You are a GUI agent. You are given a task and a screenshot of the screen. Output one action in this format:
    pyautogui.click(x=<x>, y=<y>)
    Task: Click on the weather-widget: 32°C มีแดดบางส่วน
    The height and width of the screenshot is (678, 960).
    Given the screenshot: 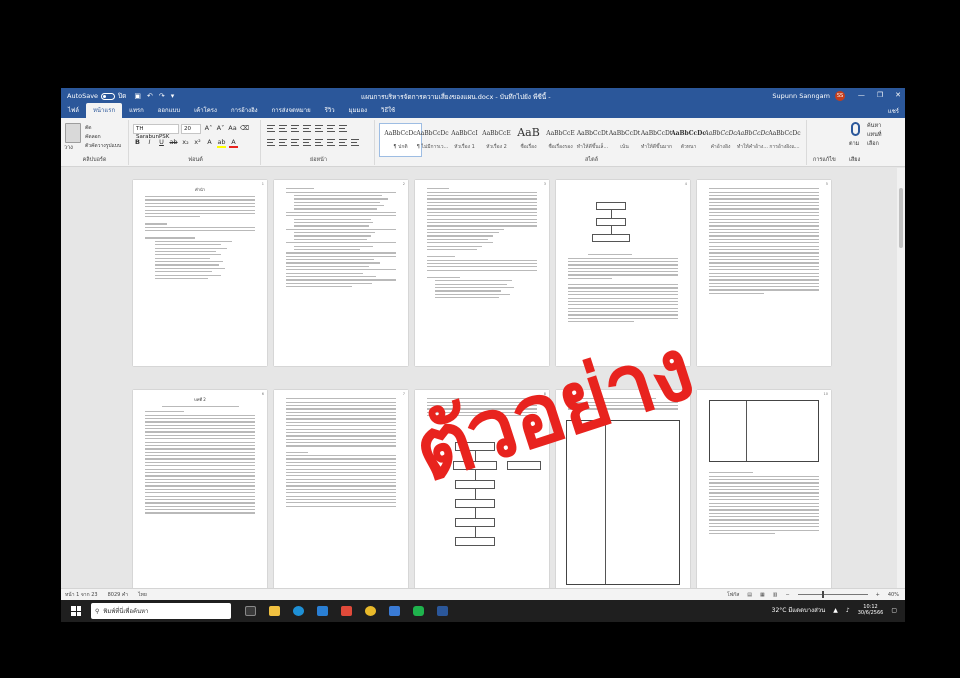 What is the action you would take?
    pyautogui.click(x=799, y=610)
    